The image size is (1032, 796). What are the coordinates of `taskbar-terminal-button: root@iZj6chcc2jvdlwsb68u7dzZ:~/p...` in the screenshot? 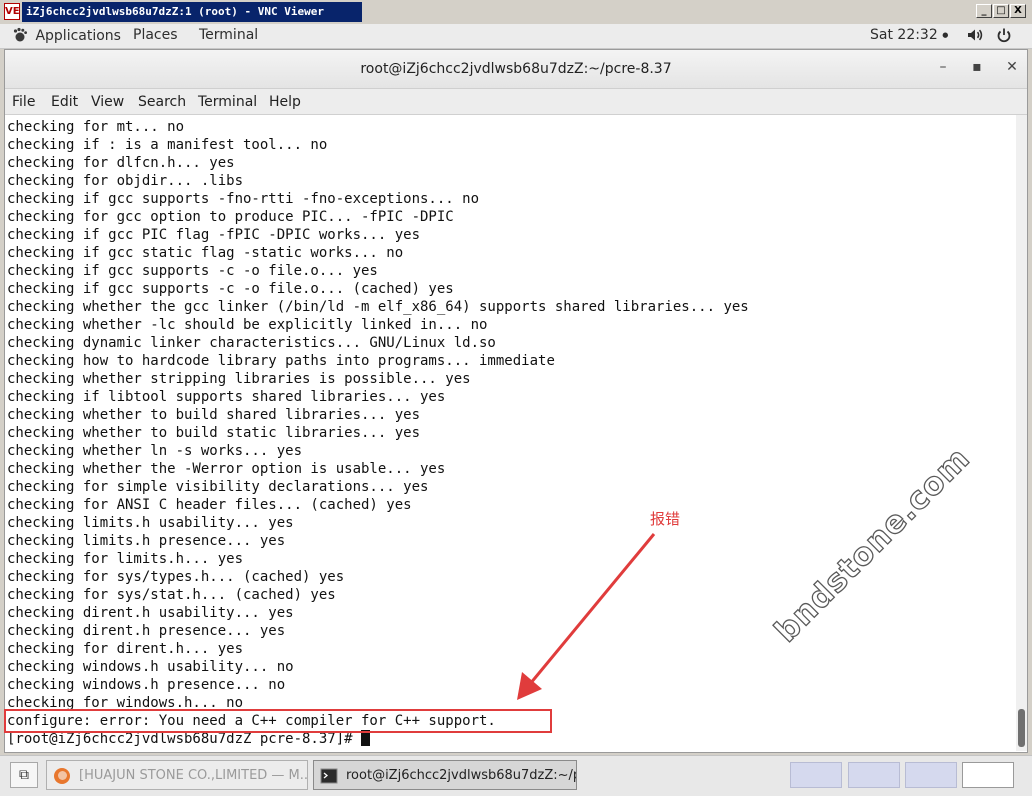 It's located at (445, 775).